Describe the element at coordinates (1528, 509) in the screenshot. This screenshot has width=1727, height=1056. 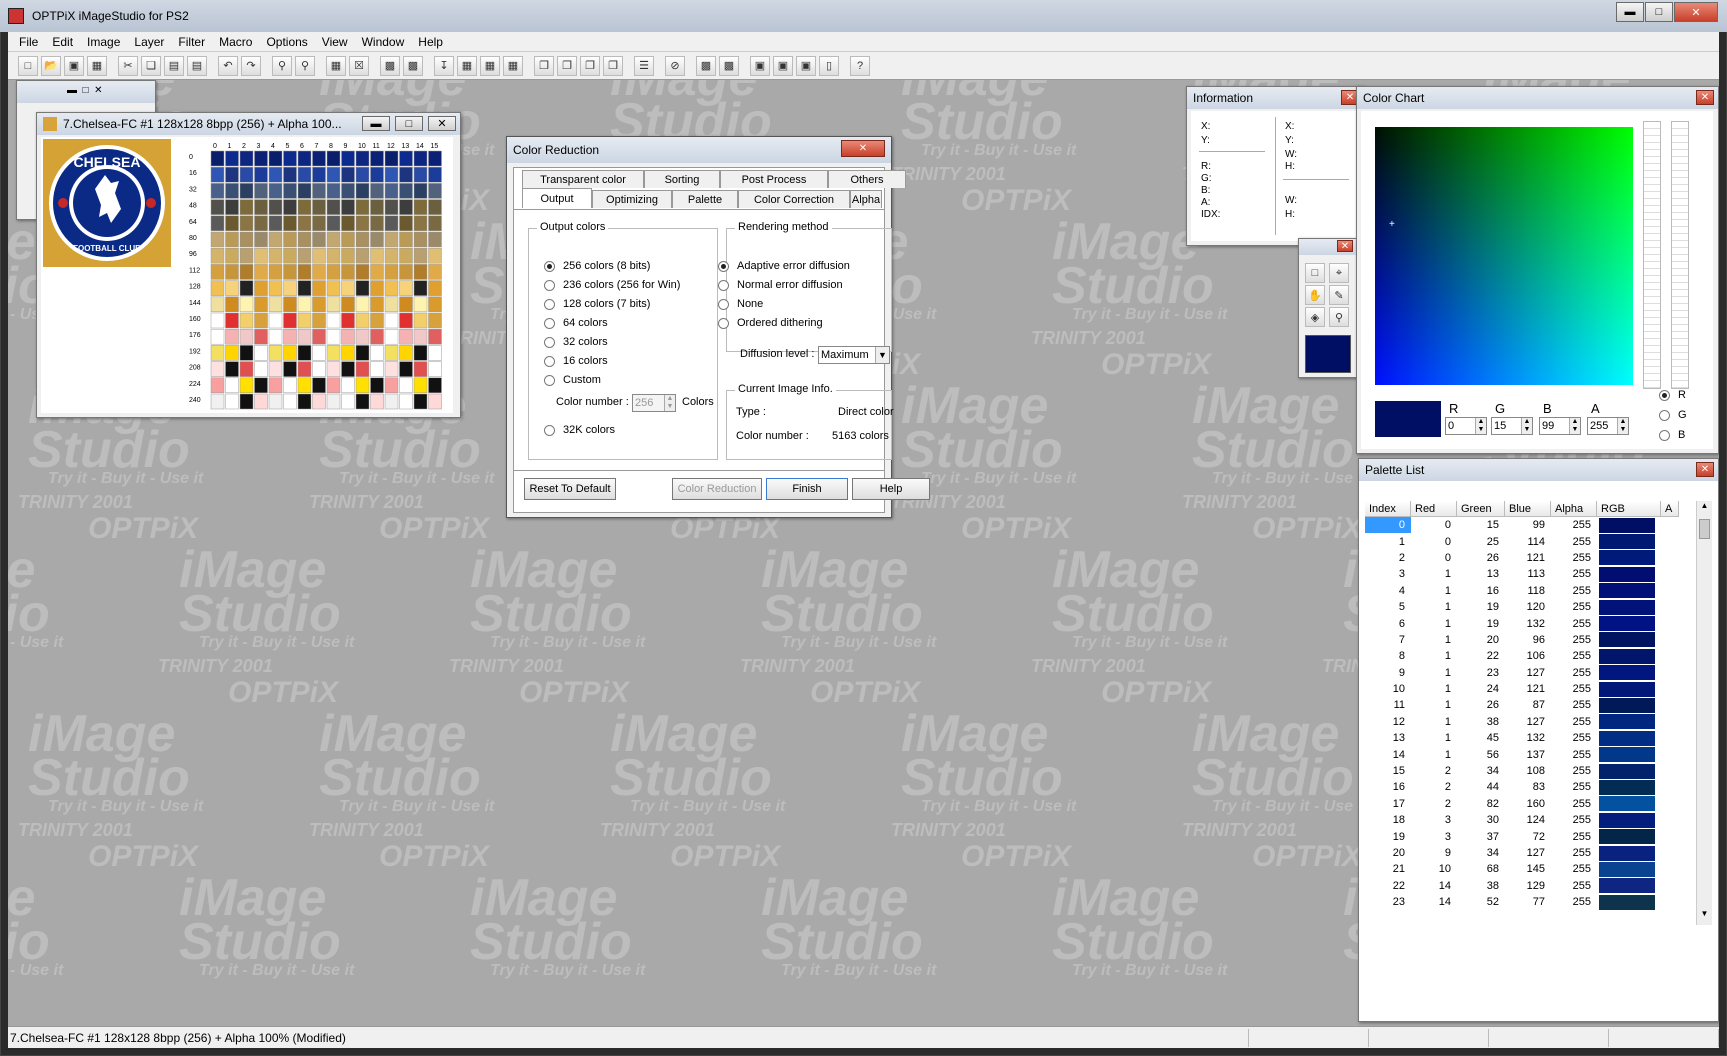
I see `palette-header-blue: Blue` at that location.